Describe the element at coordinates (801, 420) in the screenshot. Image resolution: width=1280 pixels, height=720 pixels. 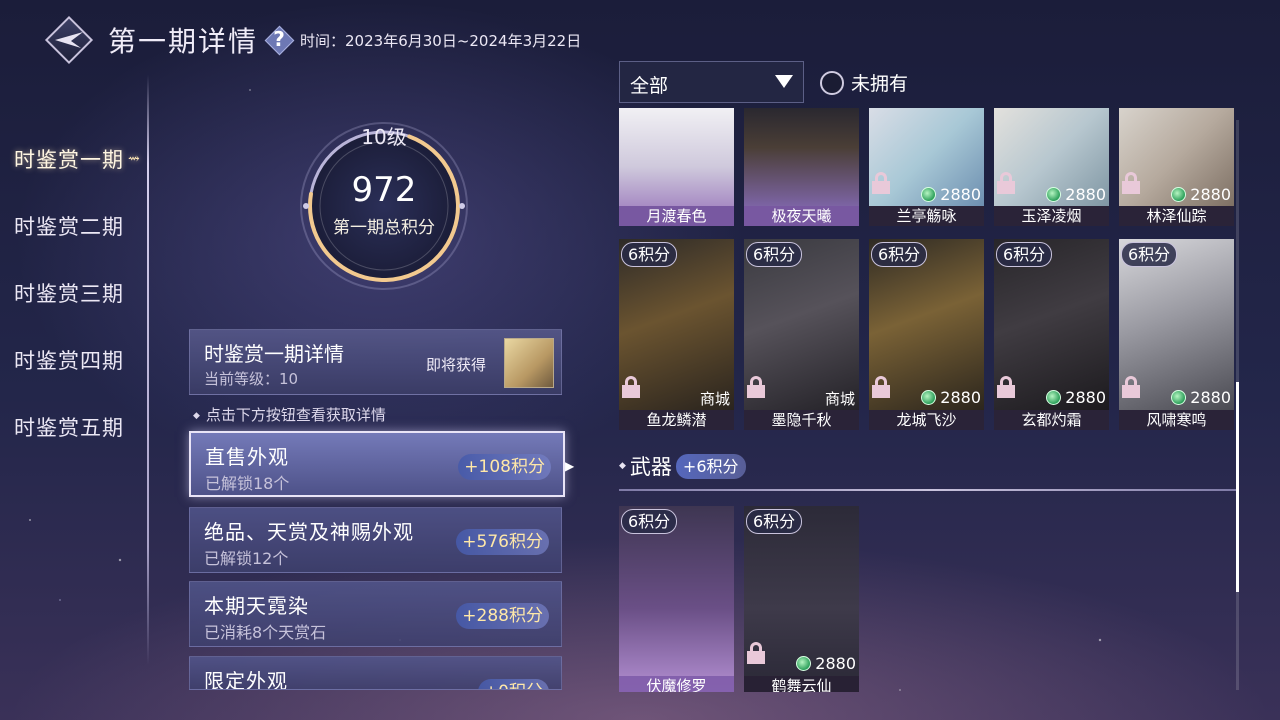
I see `appearance-name: 墨隐千秋` at that location.